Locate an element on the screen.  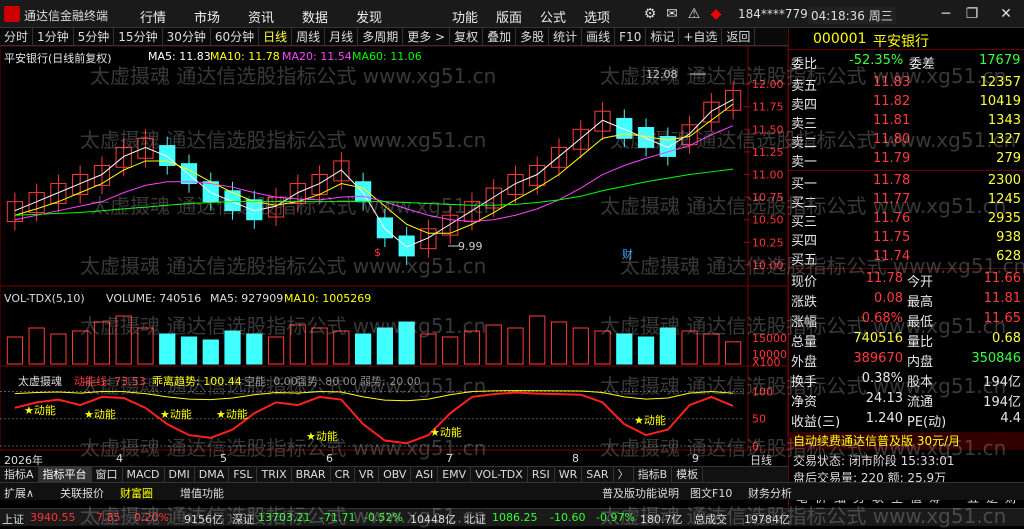
menu-formula: 公式 is located at coordinates (553, 16).